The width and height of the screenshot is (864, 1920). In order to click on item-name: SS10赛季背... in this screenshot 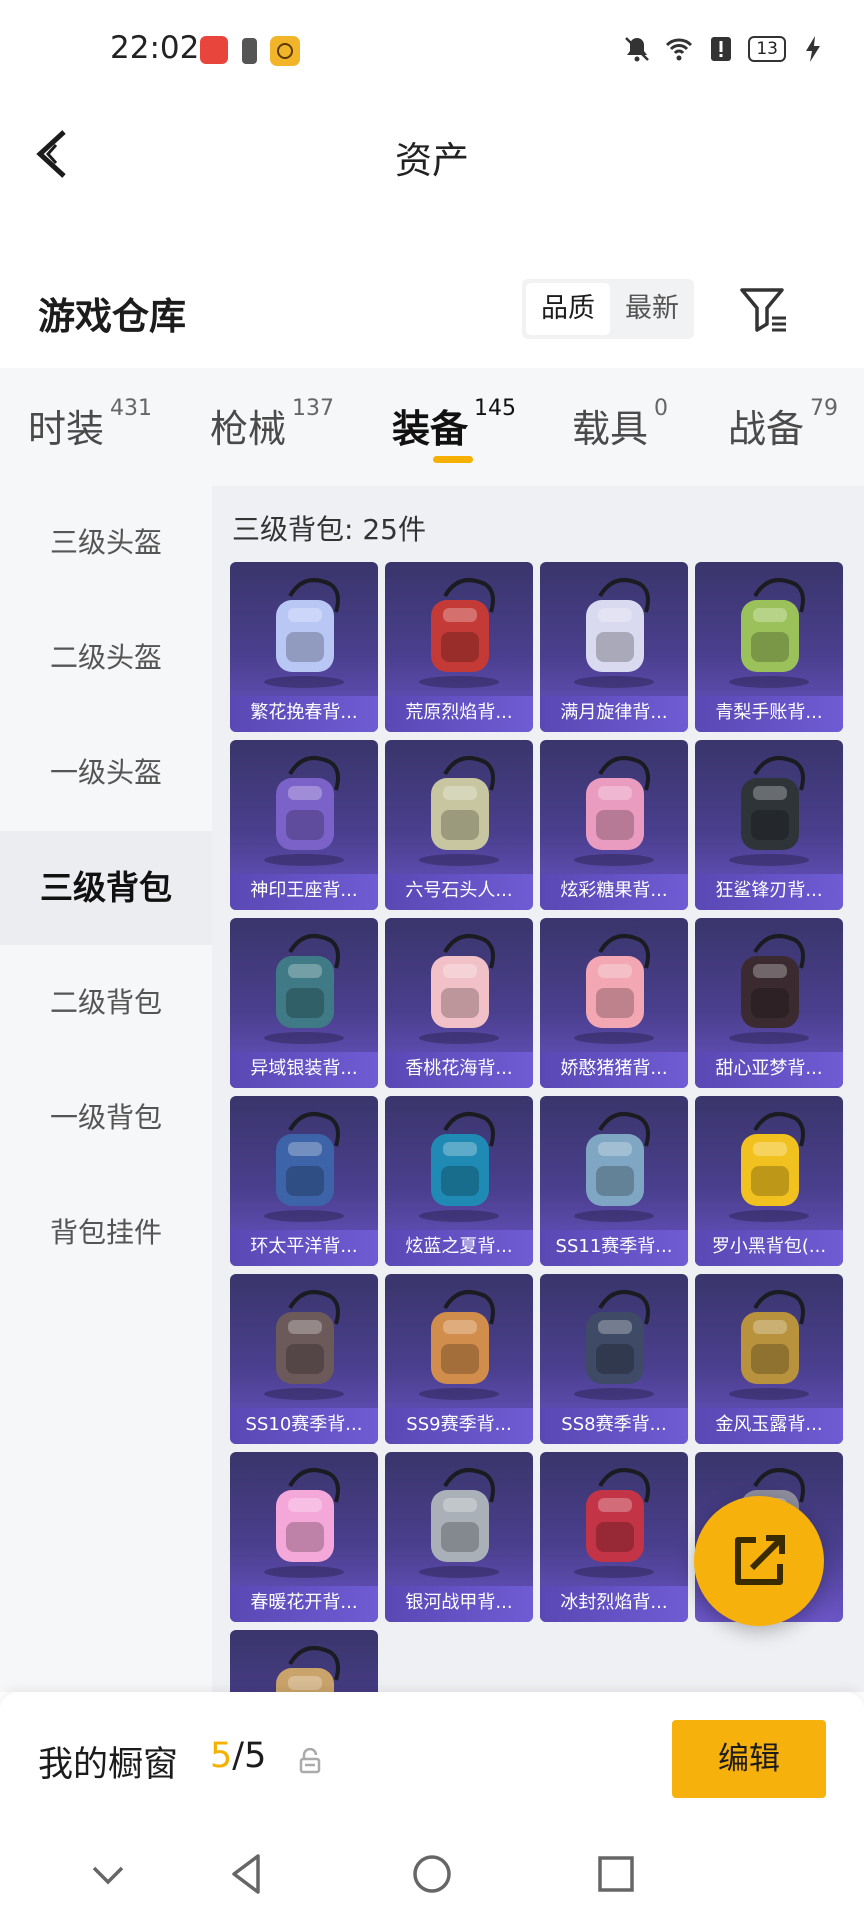, I will do `click(304, 1426)`.